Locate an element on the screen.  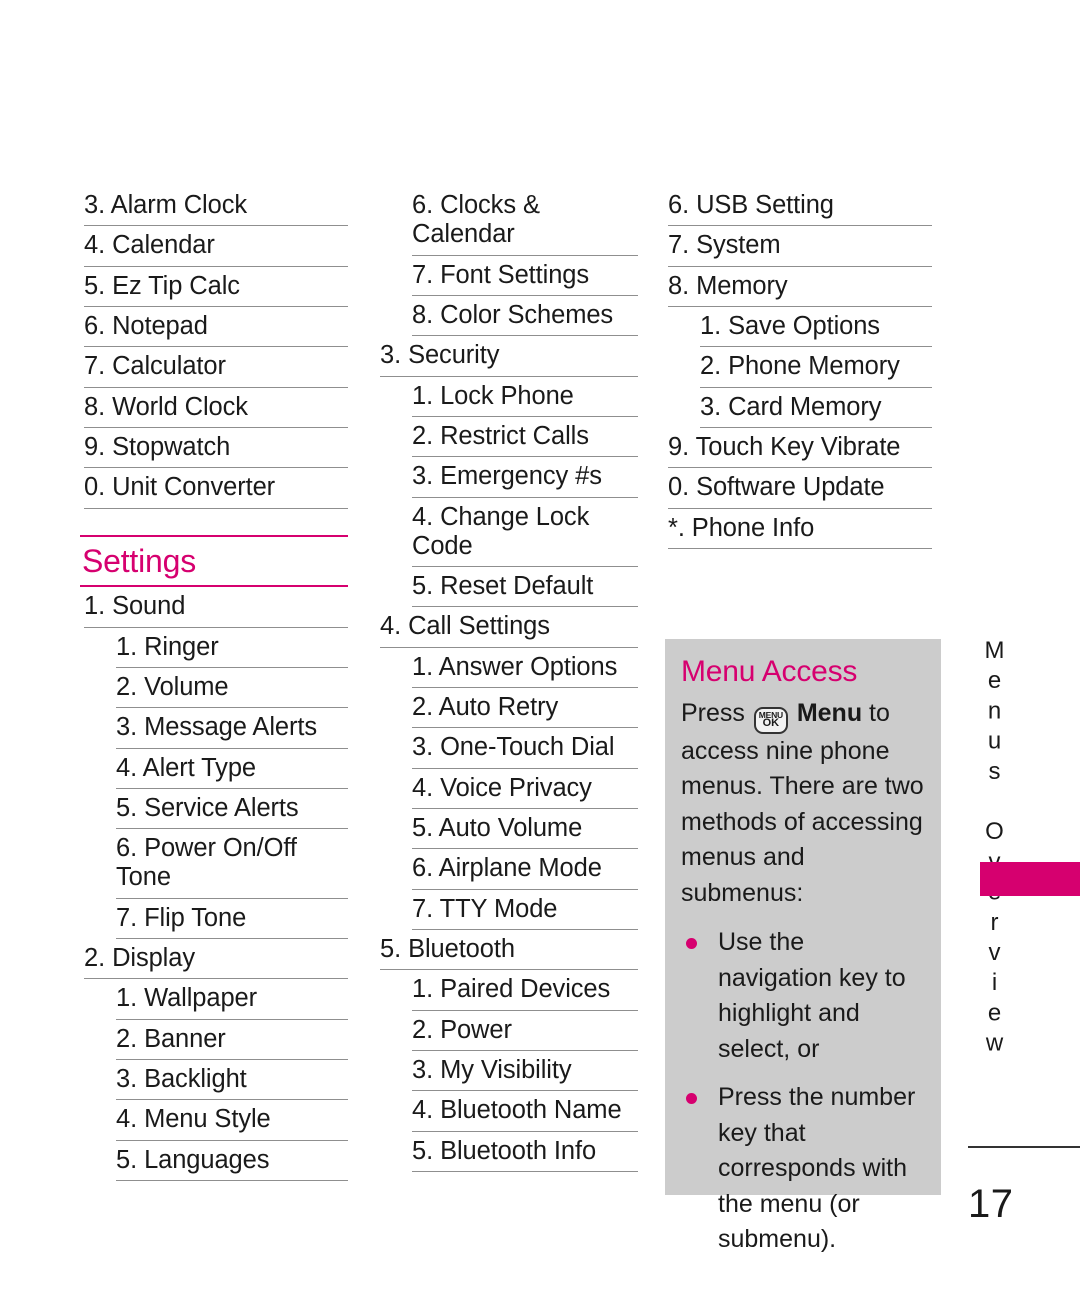
menu-item-label: TTY Mode is located at coordinates (495, 908).